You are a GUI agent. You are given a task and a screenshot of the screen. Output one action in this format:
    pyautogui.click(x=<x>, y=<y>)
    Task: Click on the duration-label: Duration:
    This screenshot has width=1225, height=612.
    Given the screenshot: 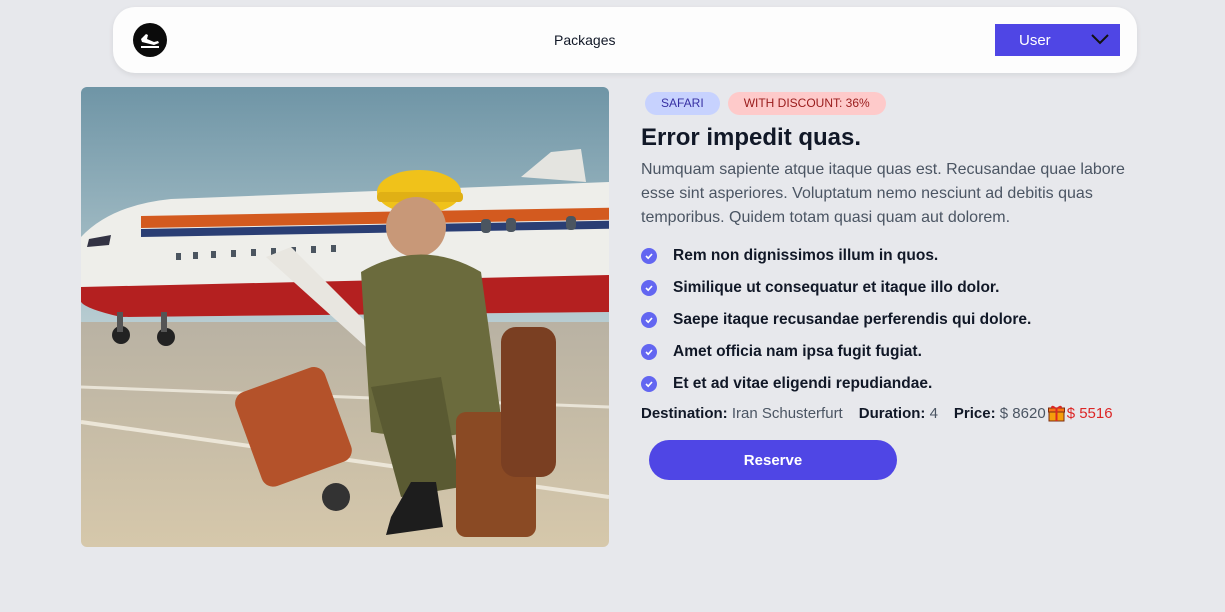 What is the action you would take?
    pyautogui.click(x=892, y=413)
    